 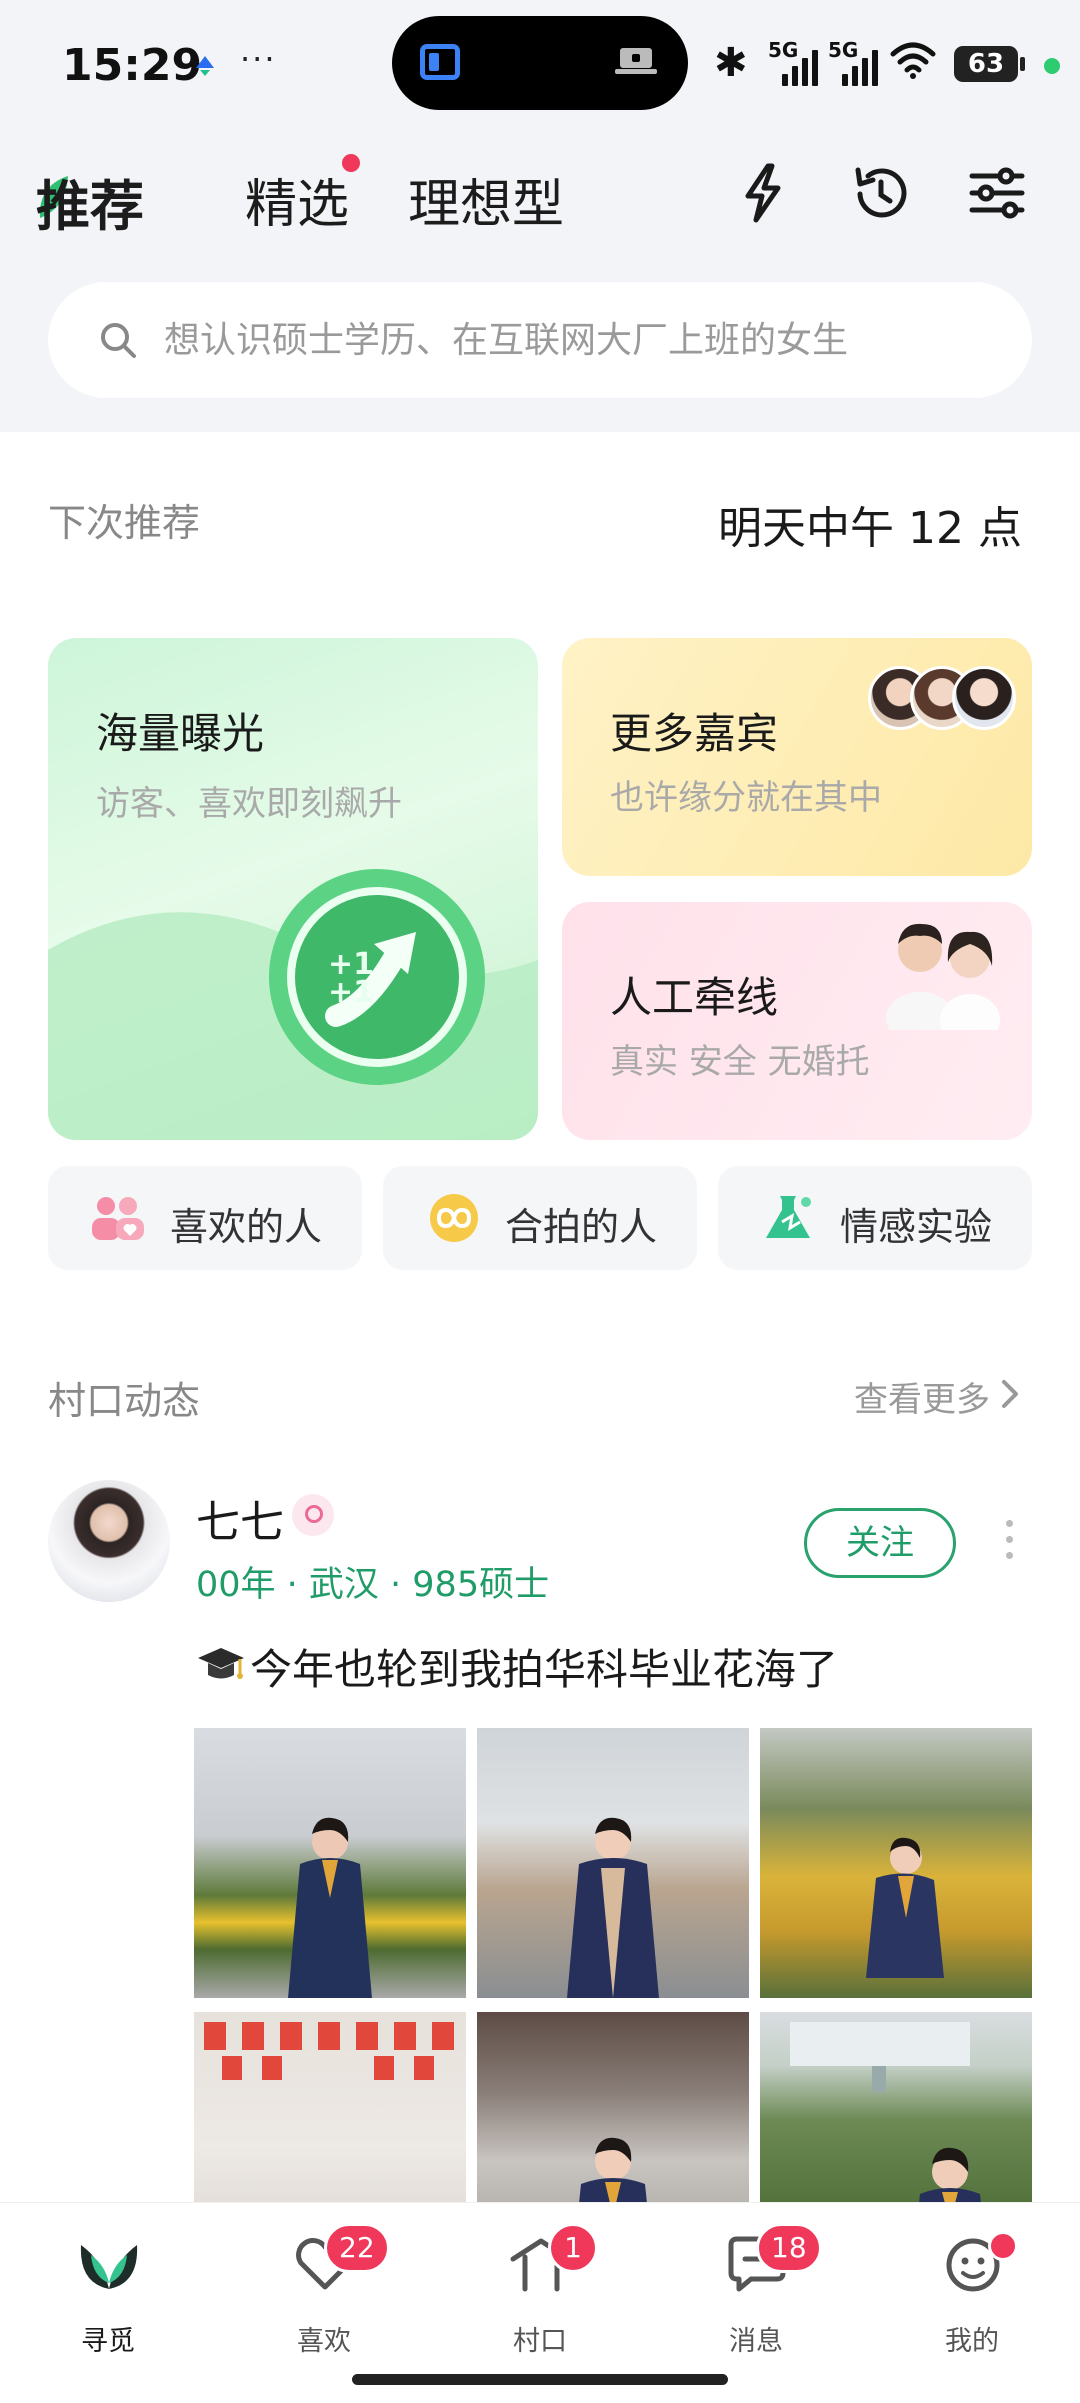 What do you see at coordinates (694, 733) in the screenshot?
I see `guests-title: 更多嘉宾` at bounding box center [694, 733].